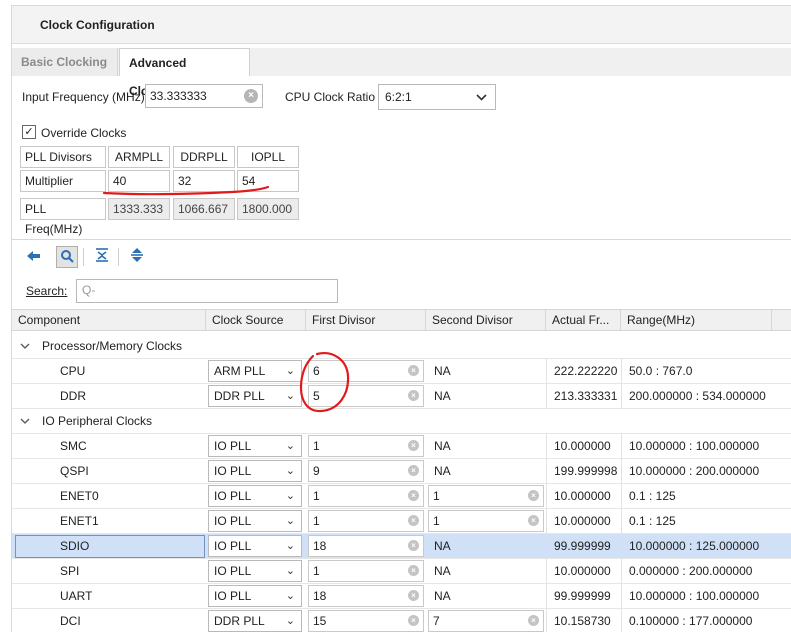  I want to click on clock-source-value: ARM PLL, so click(240, 371).